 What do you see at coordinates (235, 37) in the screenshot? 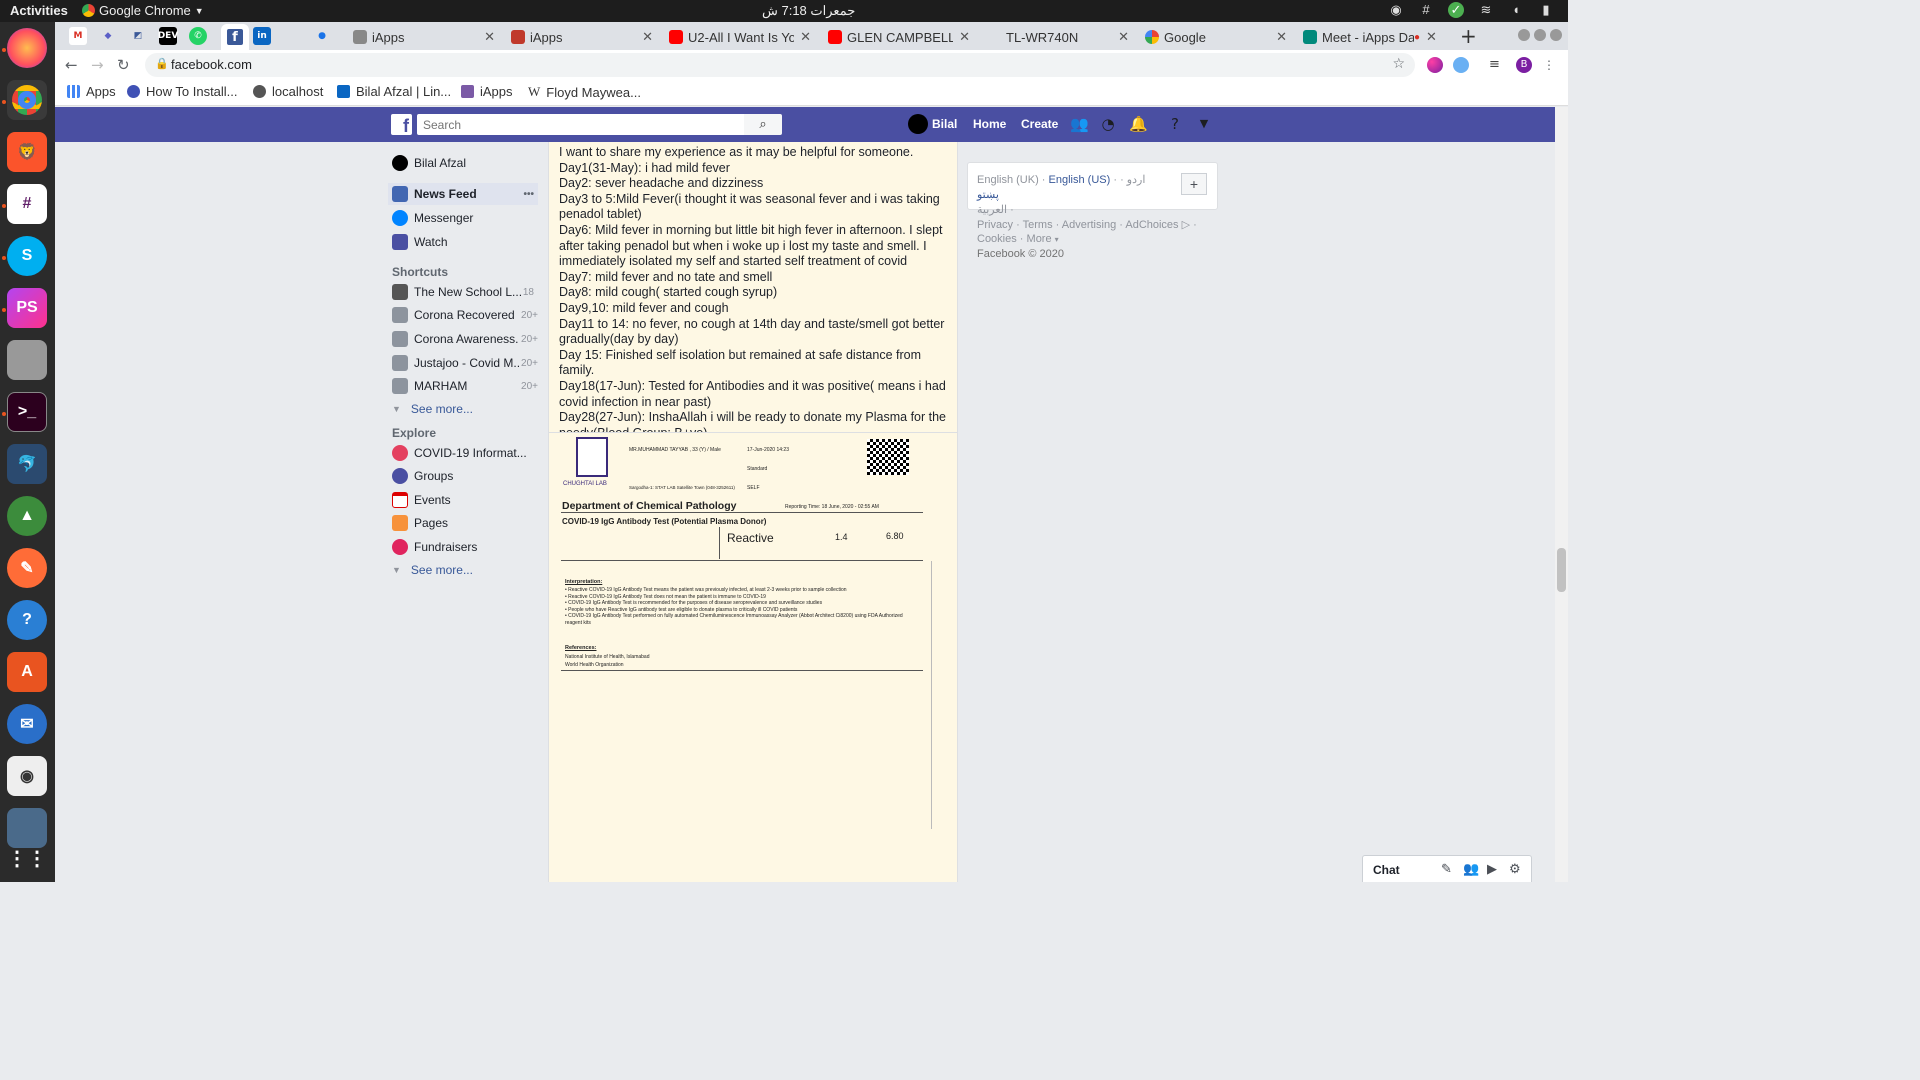
I see `facebook-tab-icon: f` at bounding box center [235, 37].